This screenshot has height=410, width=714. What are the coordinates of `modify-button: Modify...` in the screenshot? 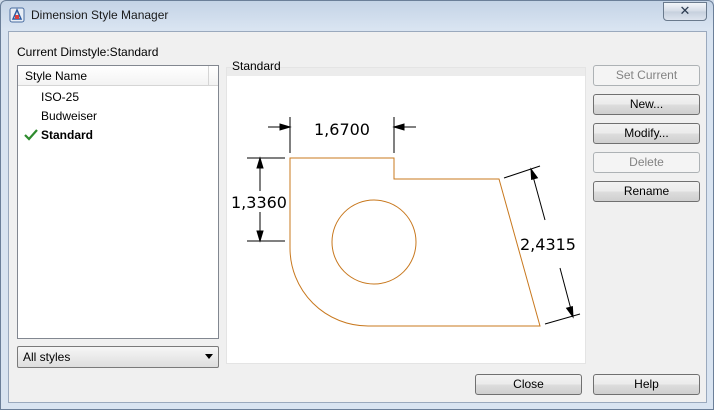 It's located at (646, 133).